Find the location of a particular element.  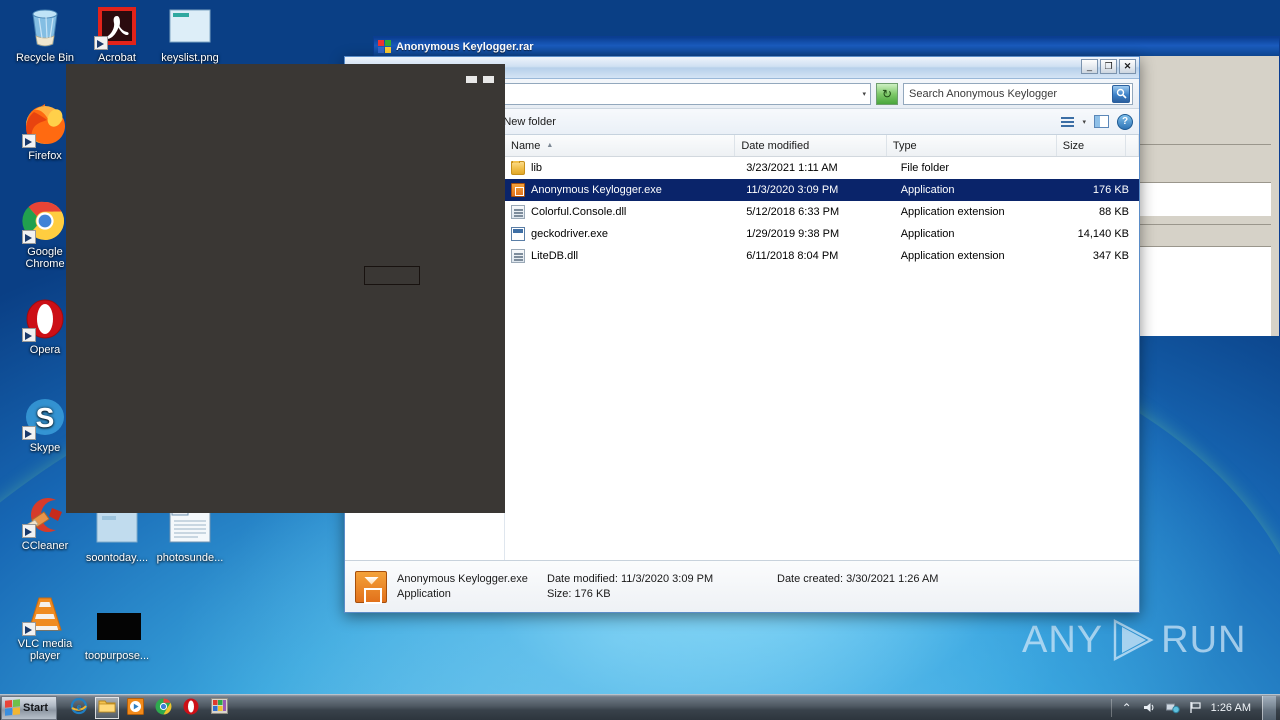

app-button-b is located at coordinates (488, 79).